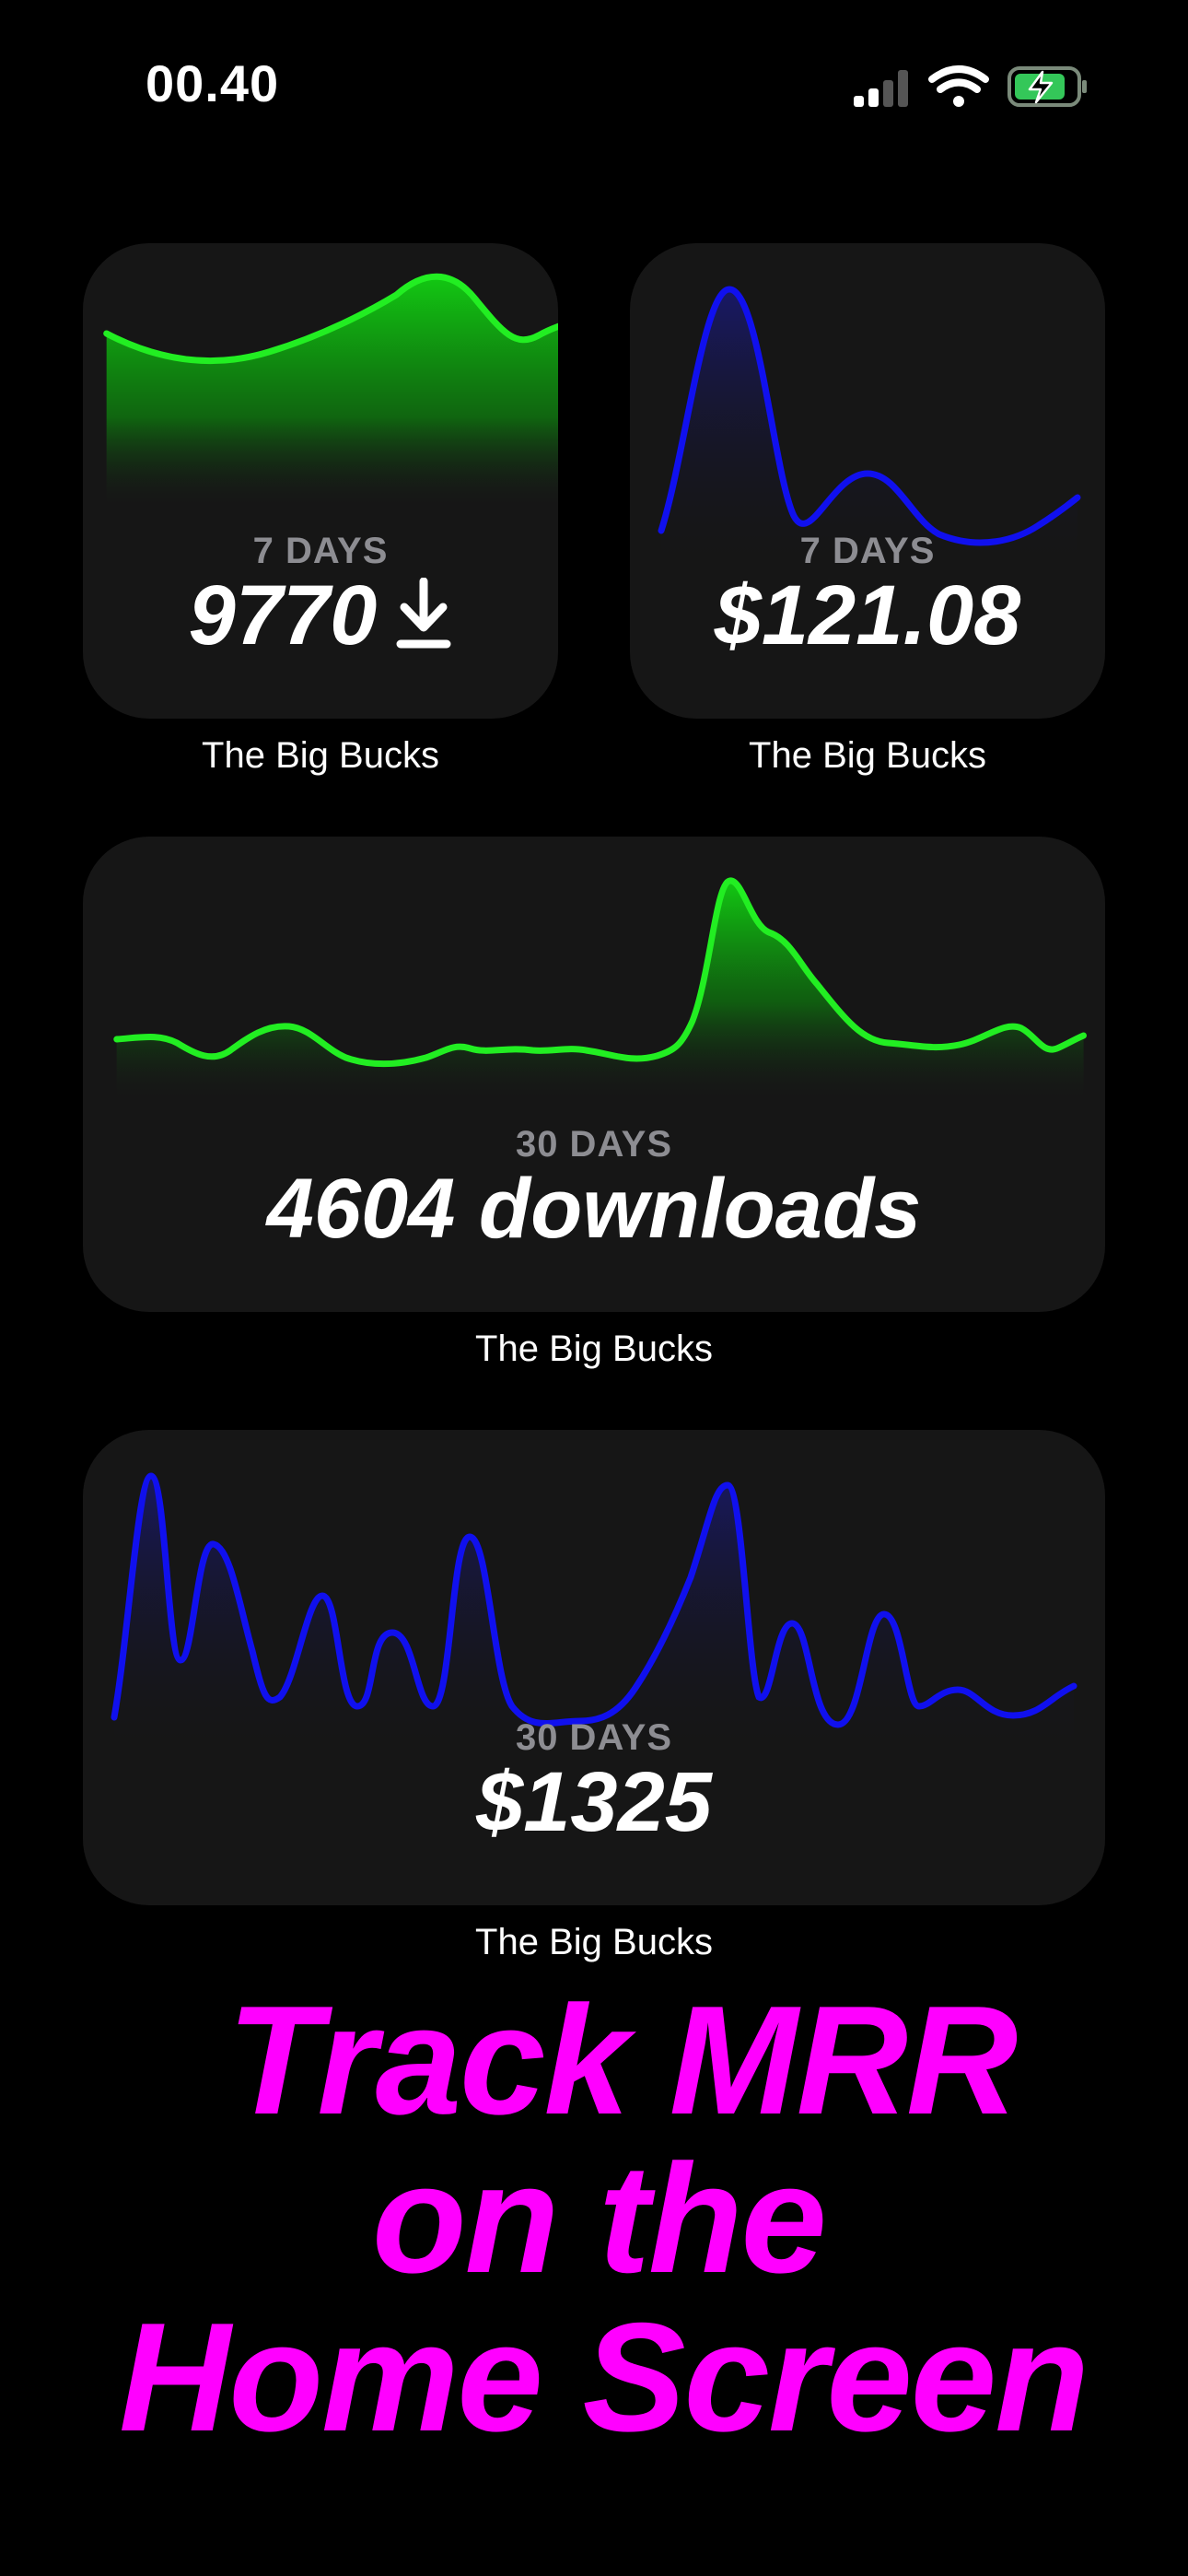  I want to click on wifi-icon, so click(958, 86).